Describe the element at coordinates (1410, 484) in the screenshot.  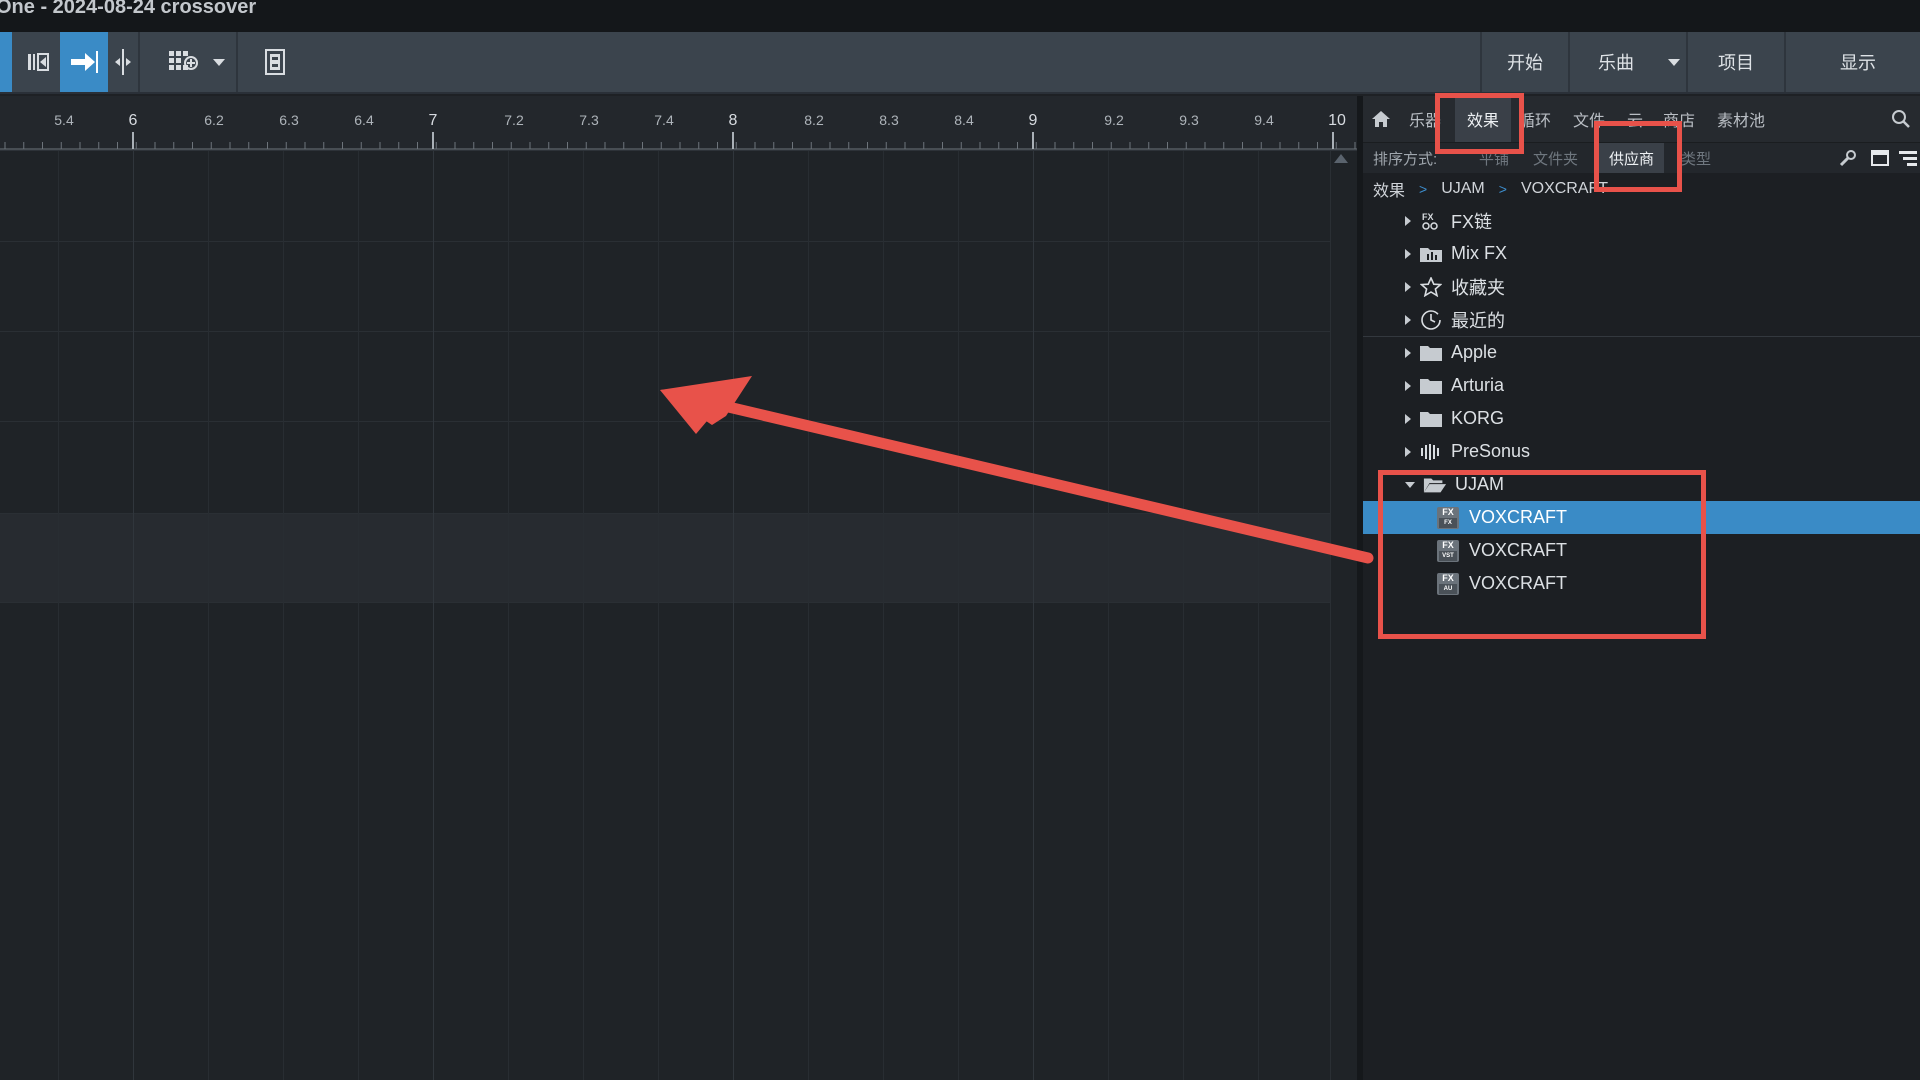
I see `collapse-icon` at that location.